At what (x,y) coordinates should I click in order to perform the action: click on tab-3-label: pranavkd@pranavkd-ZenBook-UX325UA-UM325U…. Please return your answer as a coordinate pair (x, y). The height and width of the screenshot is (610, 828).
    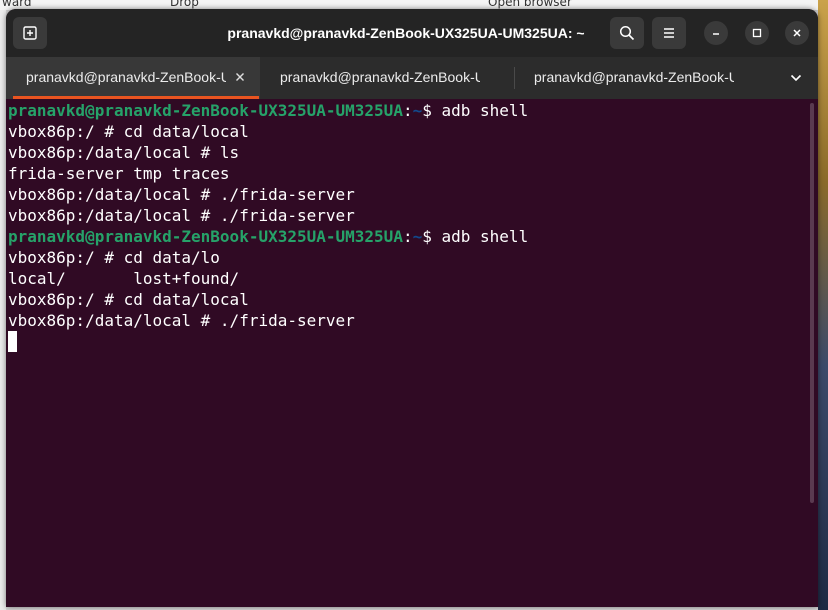
    Looking at the image, I should click on (634, 77).